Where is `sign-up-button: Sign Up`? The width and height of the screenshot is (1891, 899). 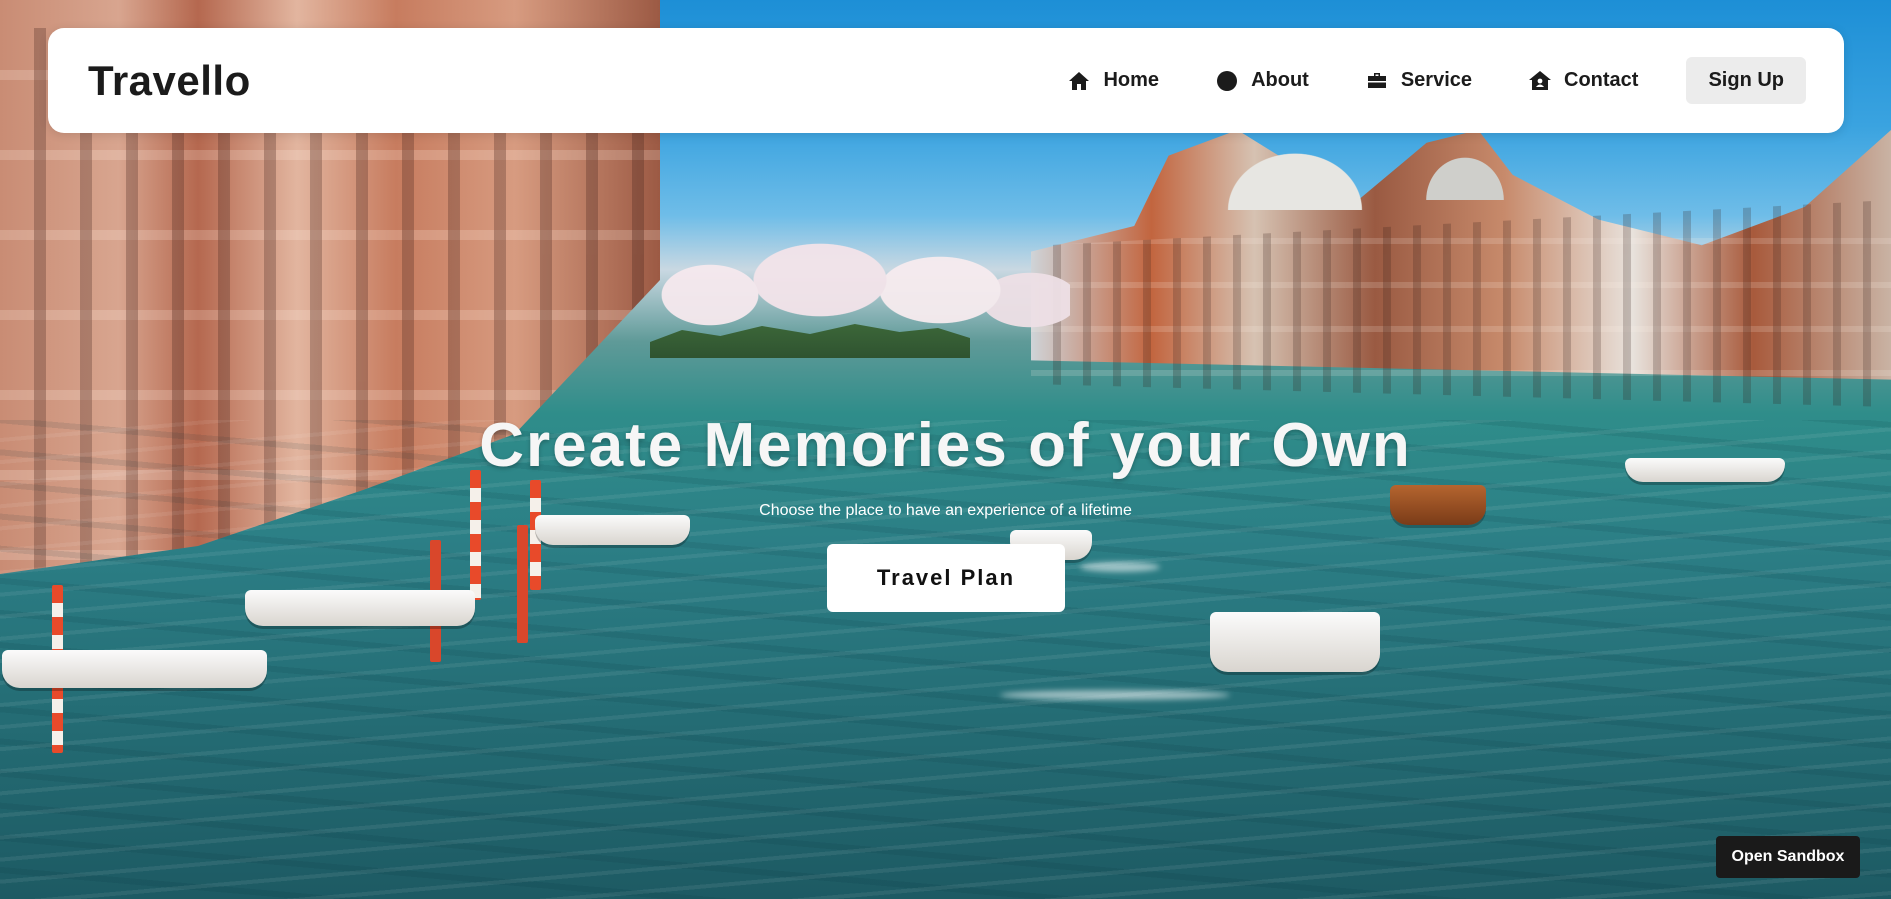
sign-up-button: Sign Up is located at coordinates (1746, 80).